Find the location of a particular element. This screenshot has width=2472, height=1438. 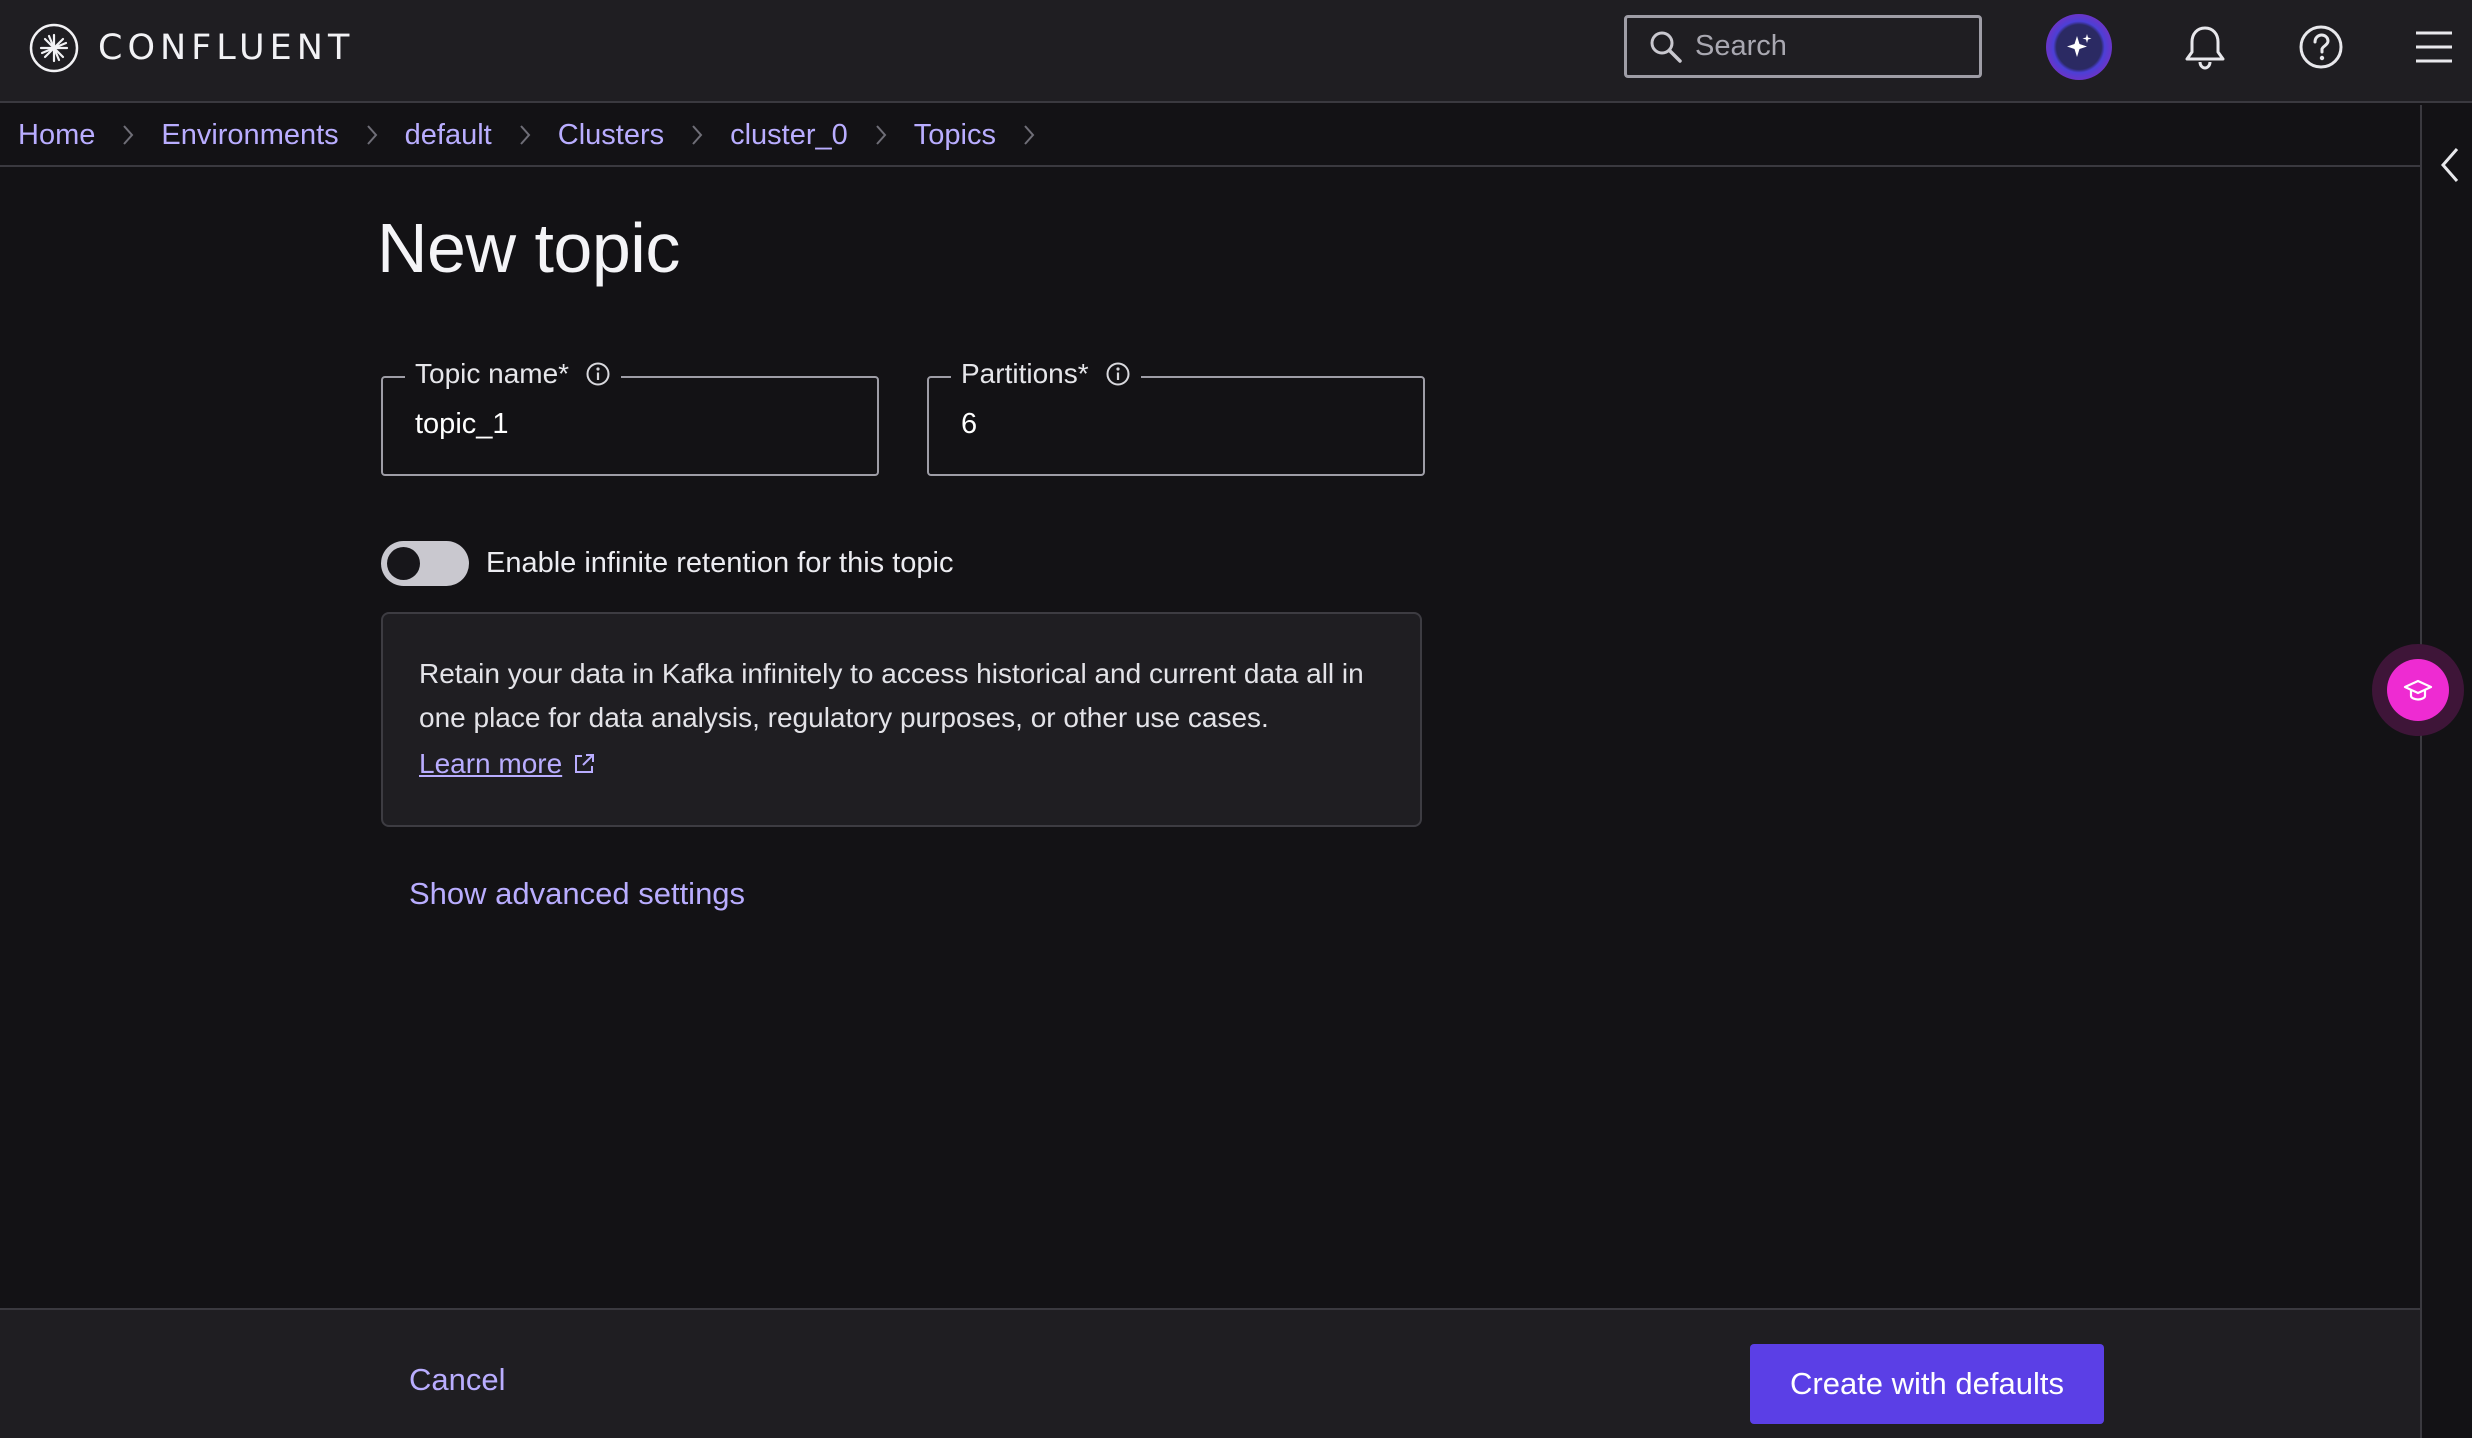

logo-text: CONFLUENT is located at coordinates (226, 48).